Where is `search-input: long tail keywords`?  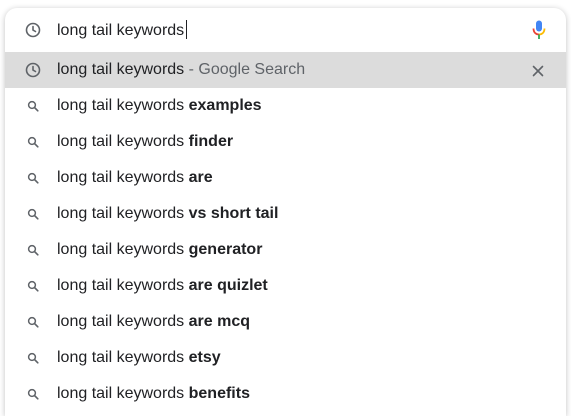
search-input: long tail keywords is located at coordinates (122, 30).